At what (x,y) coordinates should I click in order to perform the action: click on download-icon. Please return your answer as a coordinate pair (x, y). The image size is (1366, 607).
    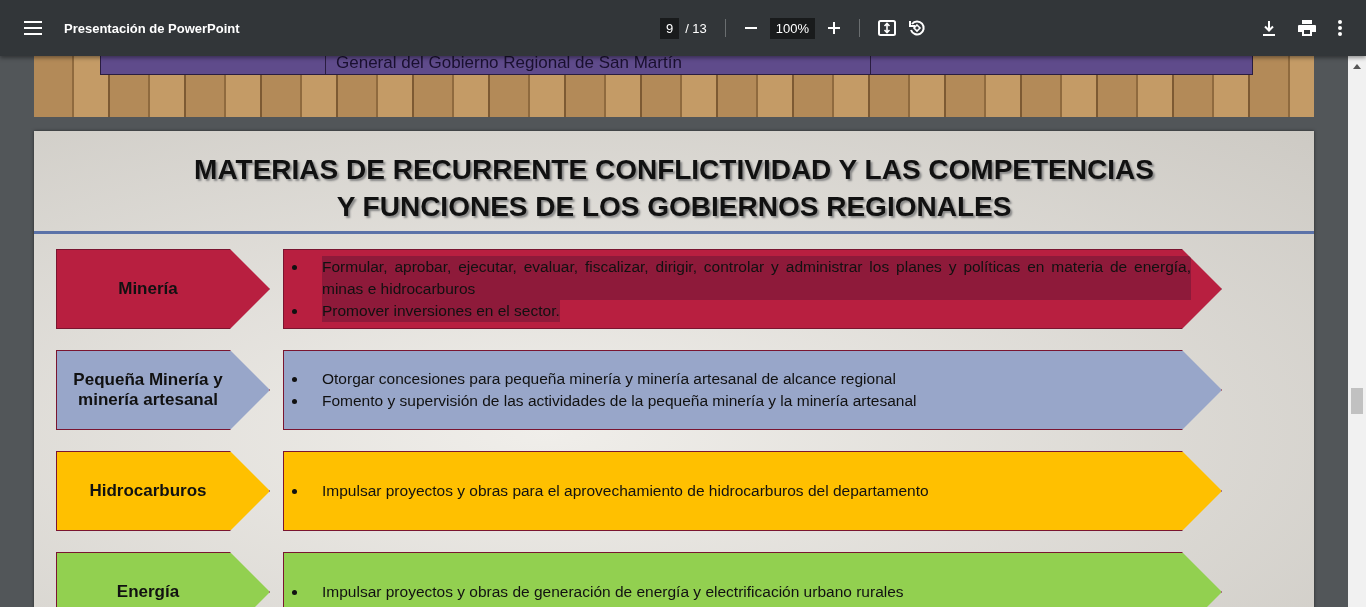
    Looking at the image, I should click on (1269, 28).